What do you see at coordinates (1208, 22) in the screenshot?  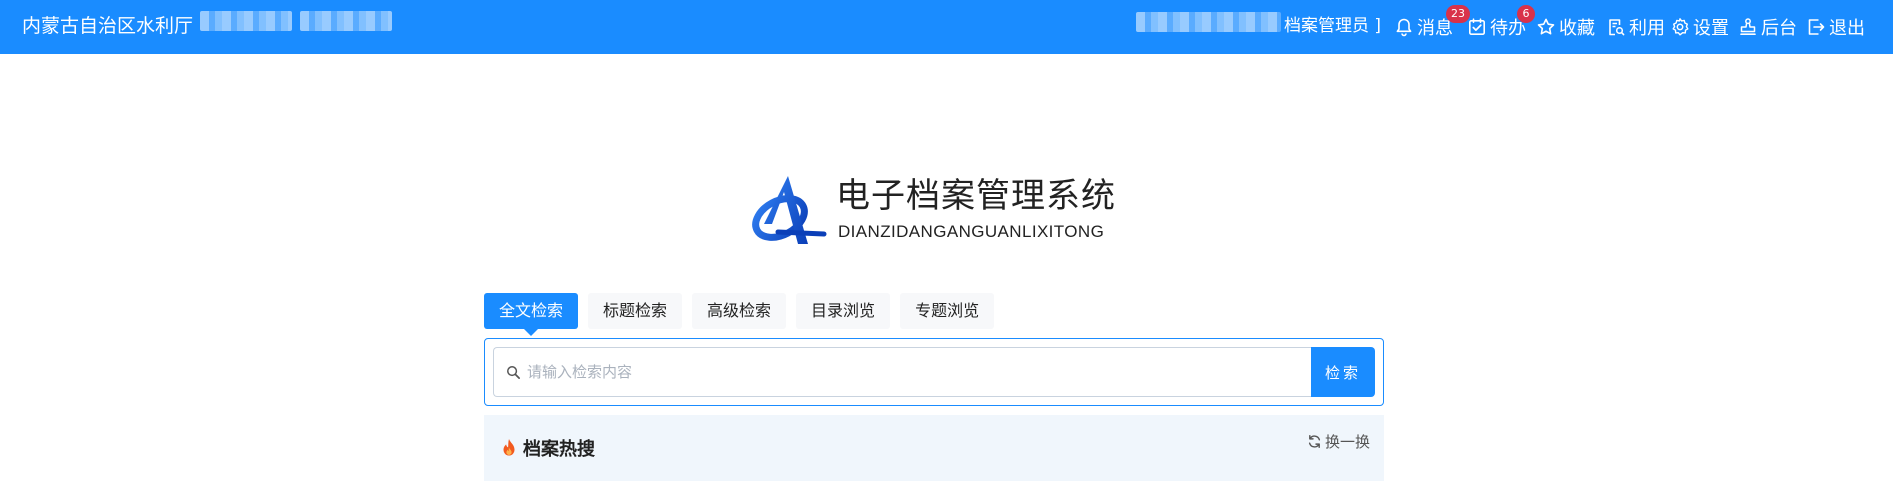 I see `redacted-username` at bounding box center [1208, 22].